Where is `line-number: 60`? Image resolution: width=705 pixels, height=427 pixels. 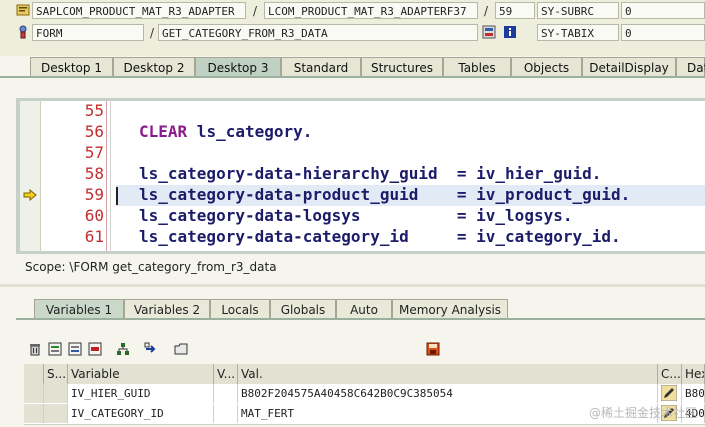
line-number: 60 is located at coordinates (94, 215).